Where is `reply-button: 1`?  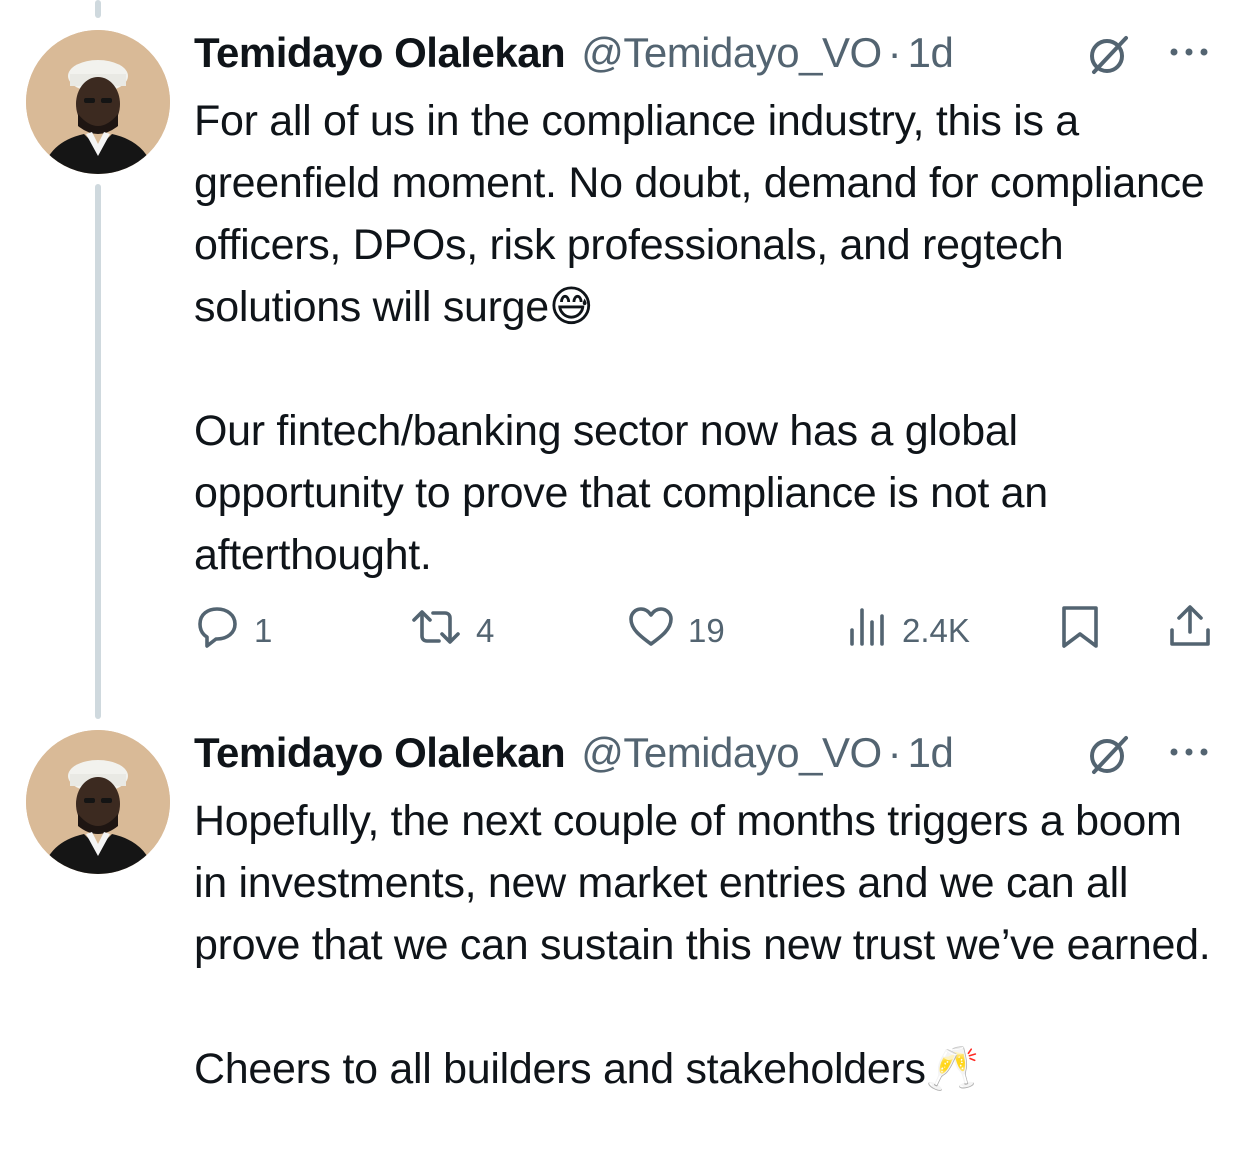 reply-button: 1 is located at coordinates (232, 631).